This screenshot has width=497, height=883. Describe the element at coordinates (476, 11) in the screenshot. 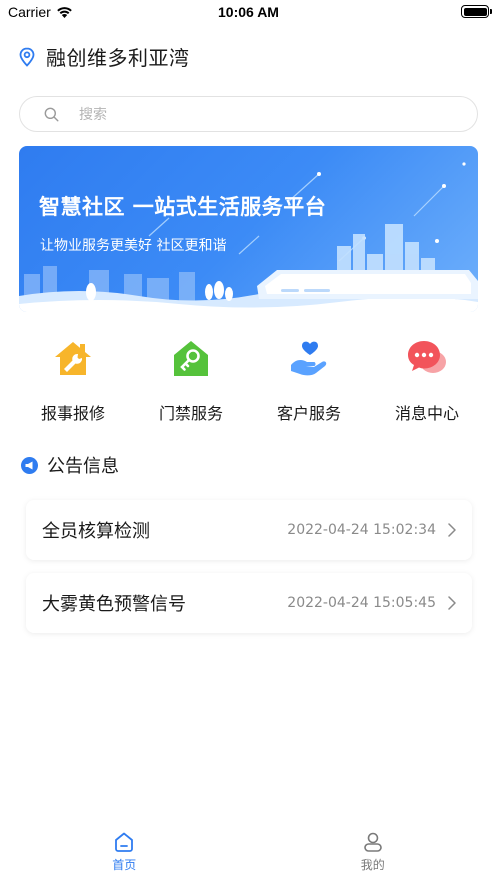

I see `battery-icon` at that location.